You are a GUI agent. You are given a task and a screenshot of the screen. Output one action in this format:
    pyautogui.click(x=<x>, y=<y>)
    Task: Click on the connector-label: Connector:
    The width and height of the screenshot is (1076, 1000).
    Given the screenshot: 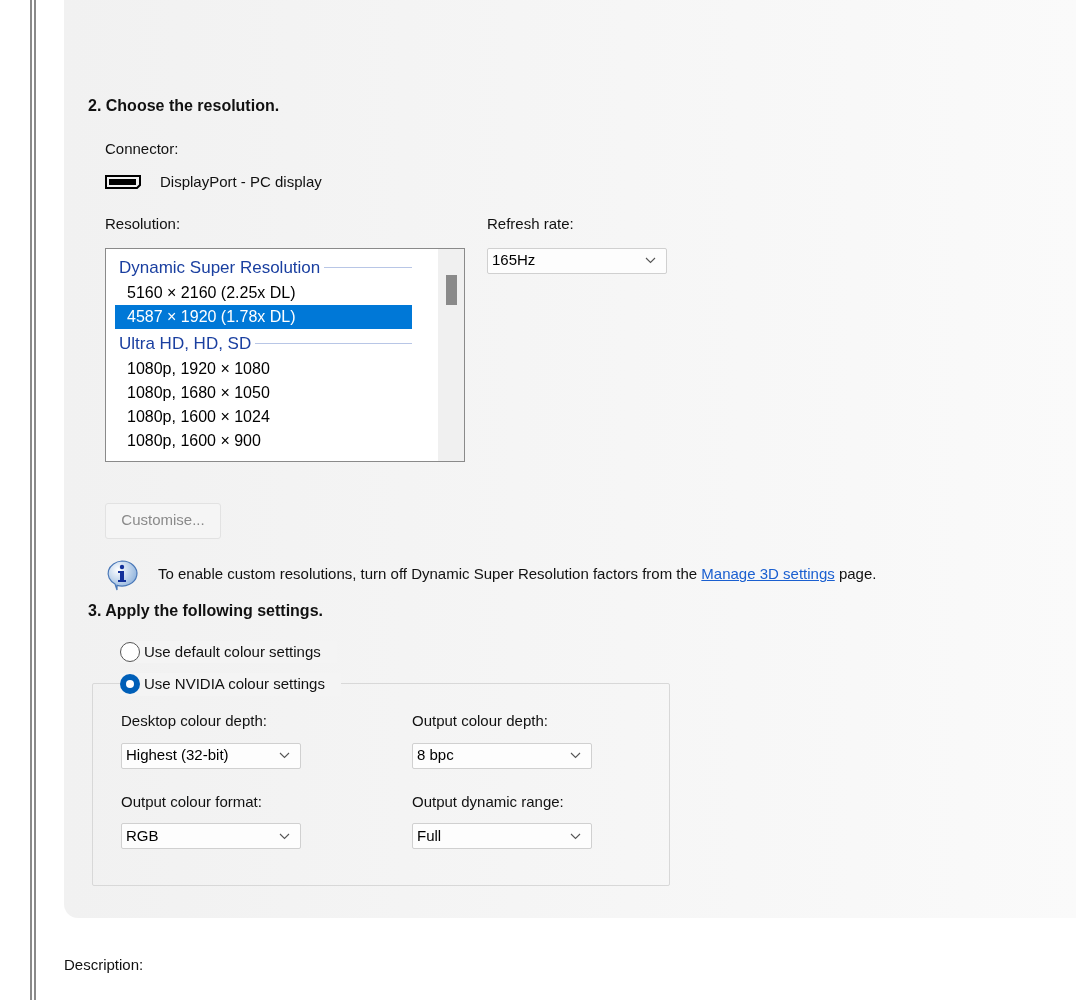 What is the action you would take?
    pyautogui.click(x=142, y=149)
    